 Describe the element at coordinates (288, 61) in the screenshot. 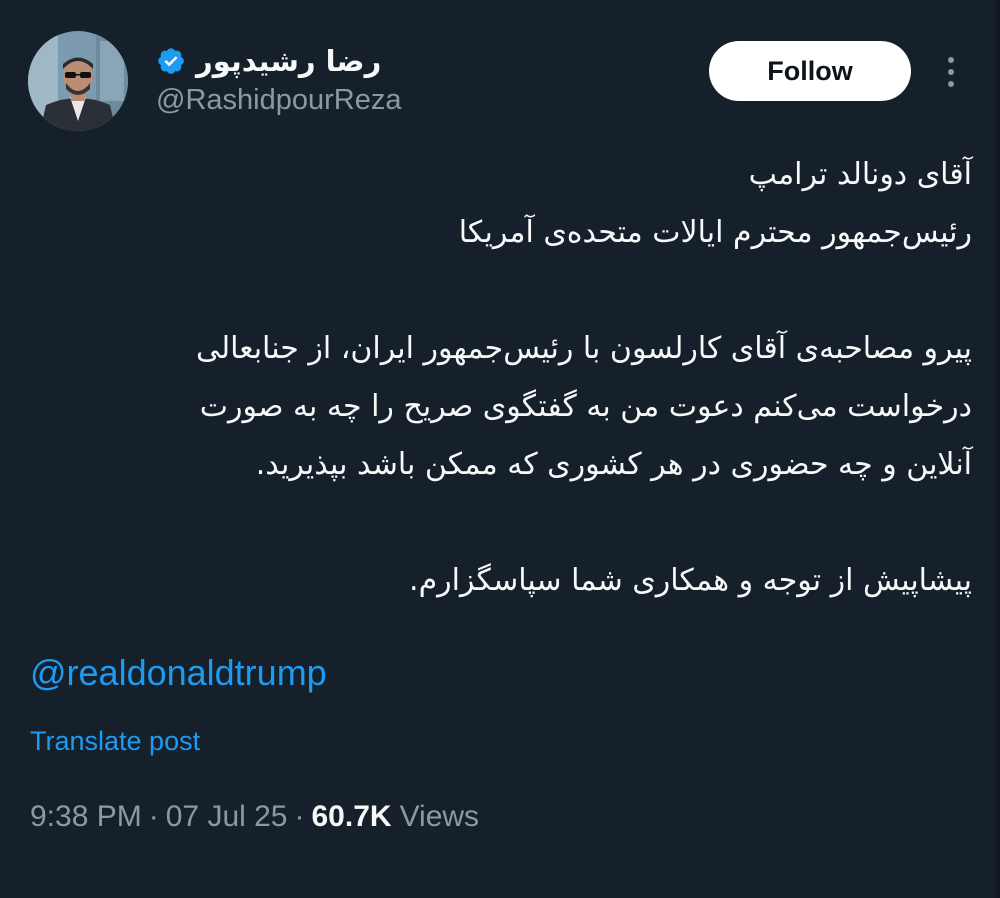

I see `author-display-name: رضا رشیدپور` at that location.